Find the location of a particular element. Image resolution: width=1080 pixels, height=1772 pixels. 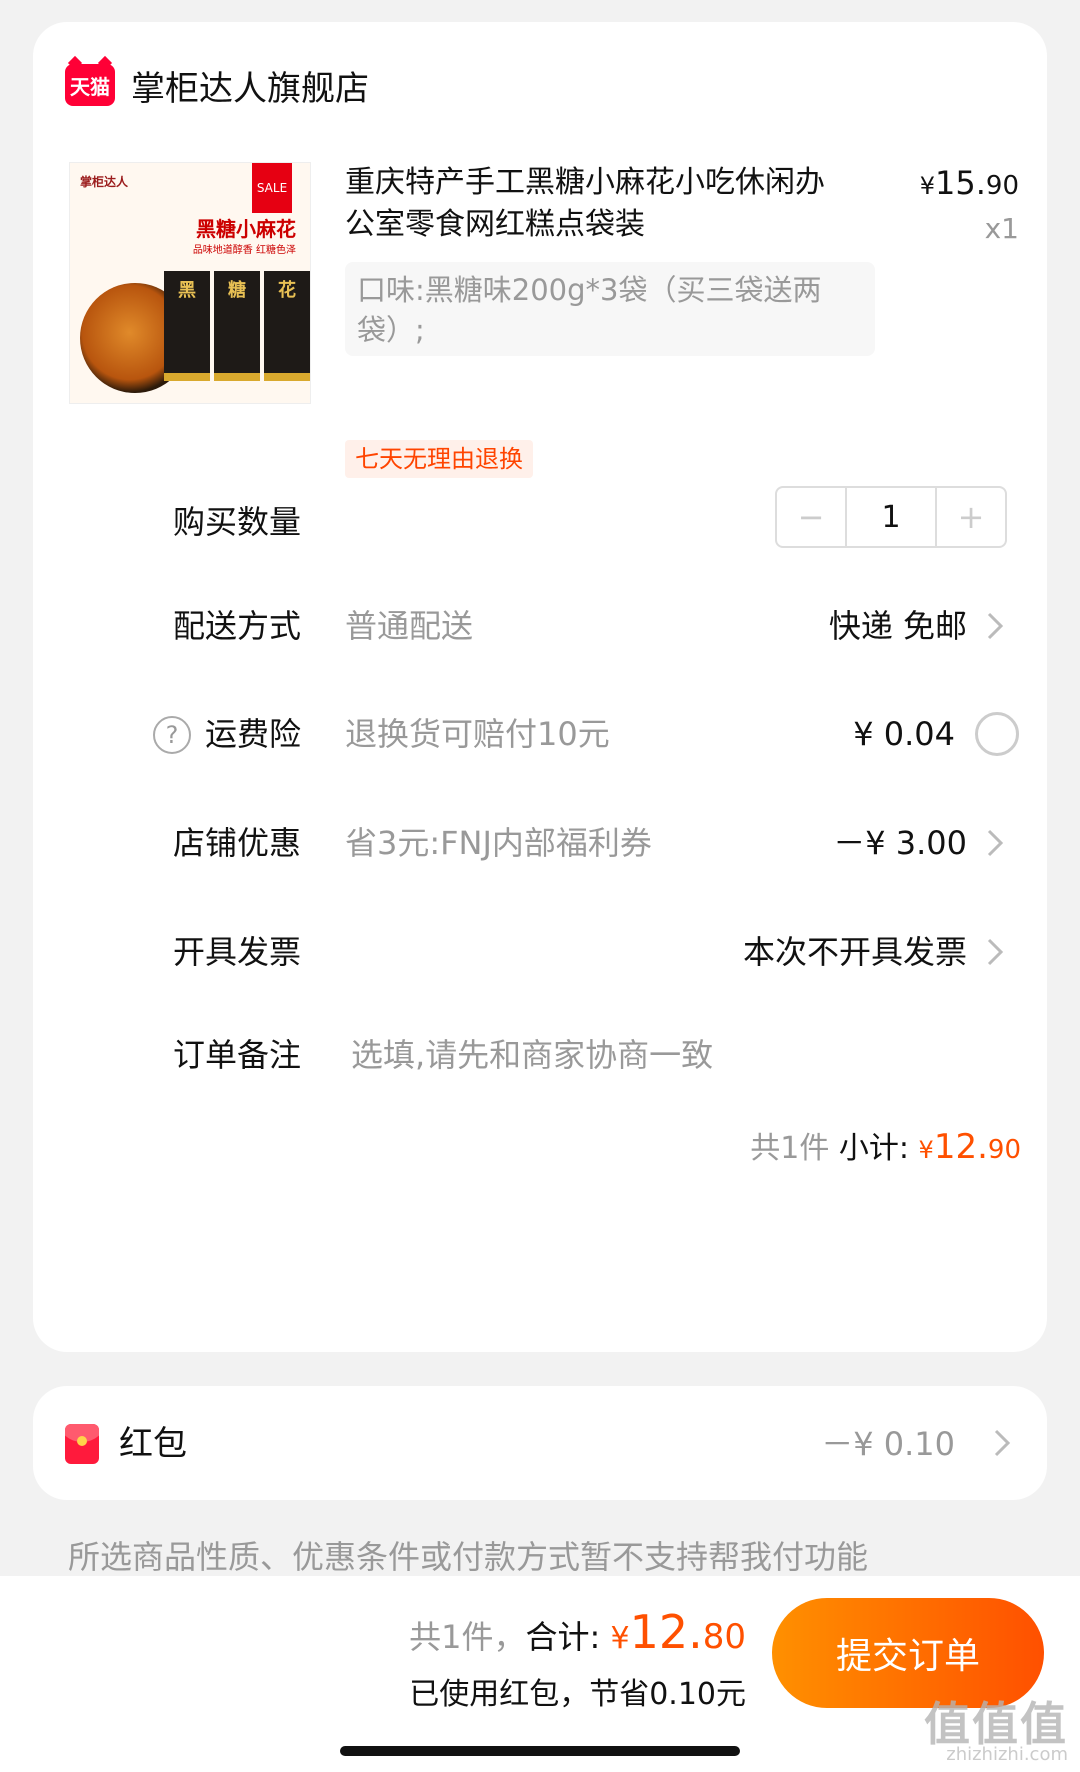

store-discount-row: 店铺优惠 省3元:FNJ内部福利券 －¥ 3.00 is located at coordinates (540, 843).